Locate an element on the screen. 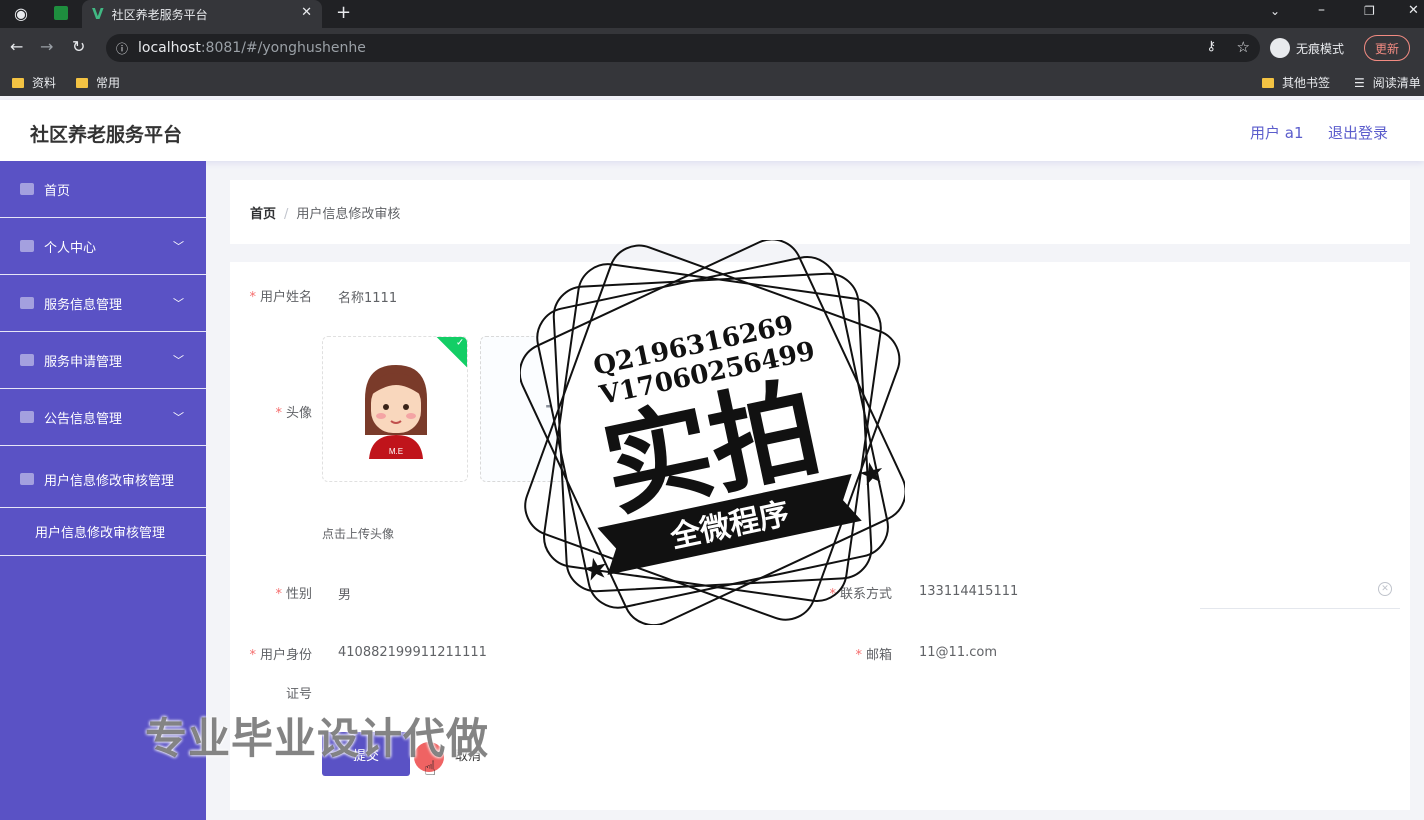 This screenshot has width=1424, height=820. bookmarks-bar: 资料 常用 其他书签 ☰ 阅读清单 is located at coordinates (712, 82).